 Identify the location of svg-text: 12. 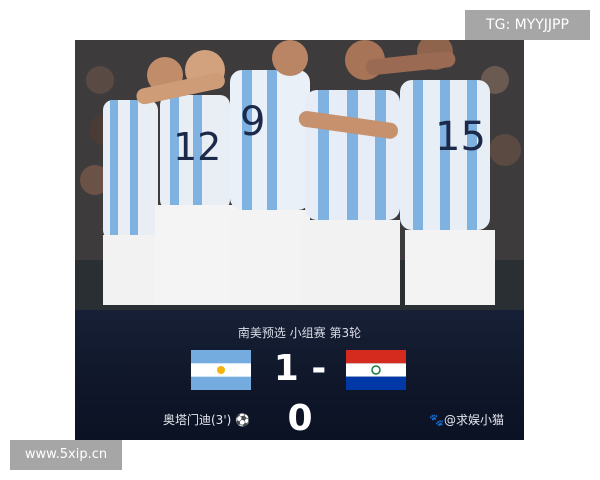
(197, 147).